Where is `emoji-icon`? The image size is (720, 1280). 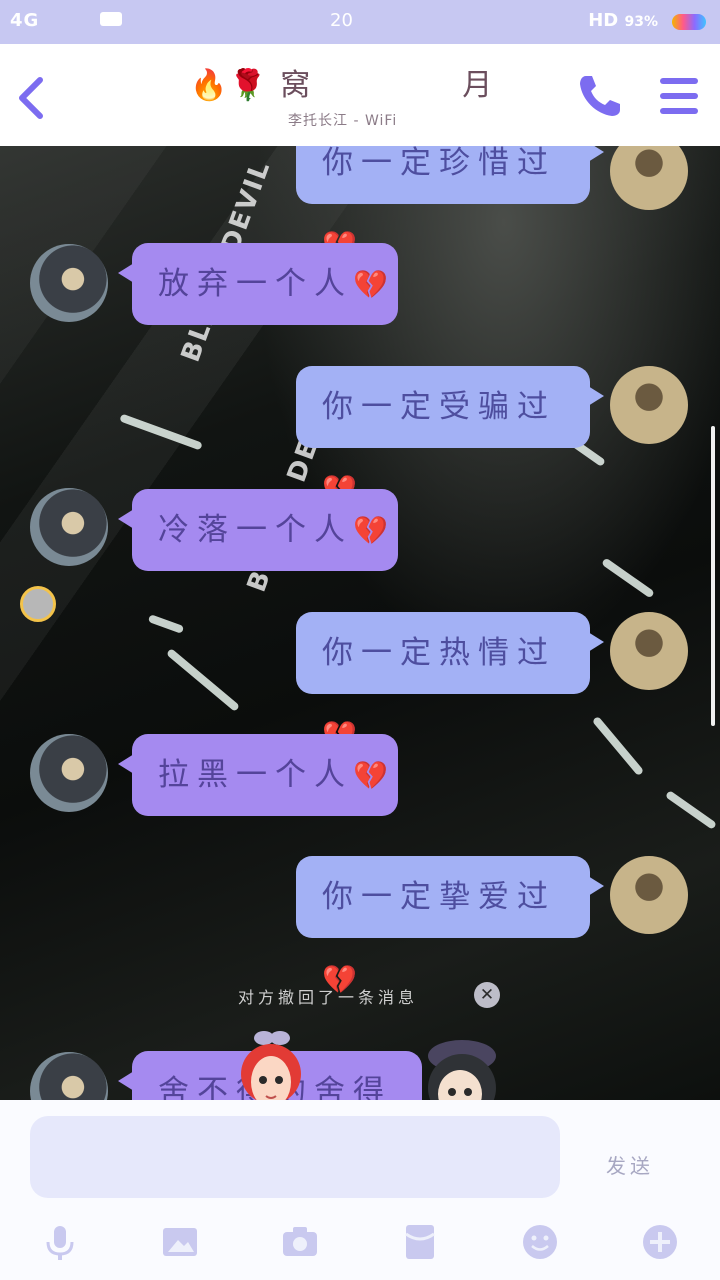
emoji-icon is located at coordinates (540, 1242).